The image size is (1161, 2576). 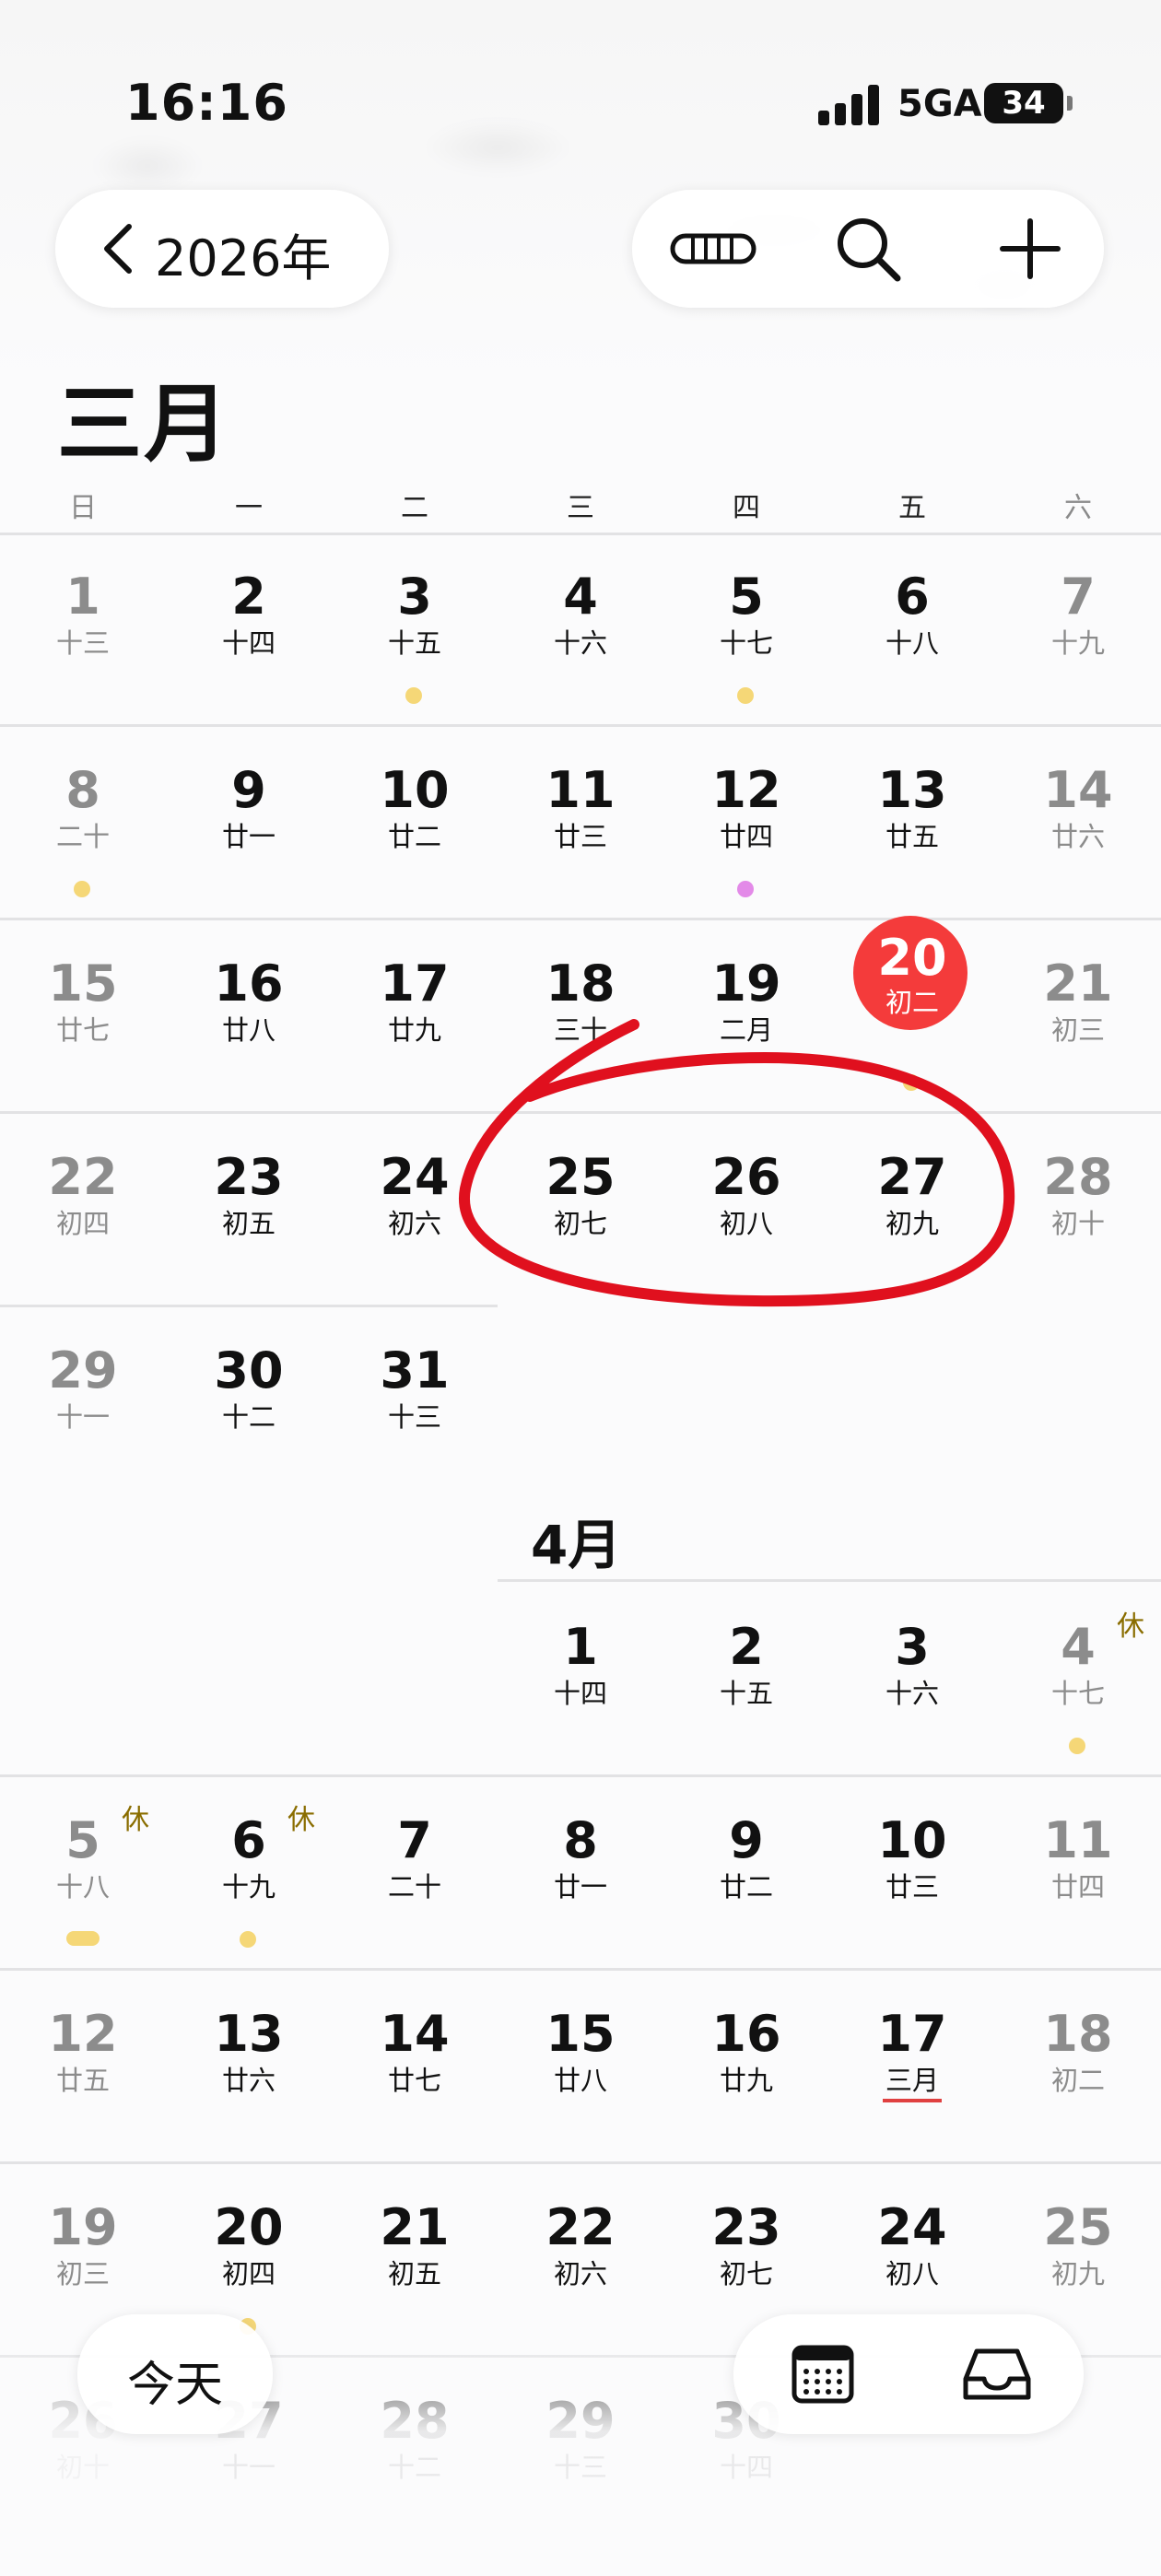 What do you see at coordinates (580, 1647) in the screenshot?
I see `day-number: 1` at bounding box center [580, 1647].